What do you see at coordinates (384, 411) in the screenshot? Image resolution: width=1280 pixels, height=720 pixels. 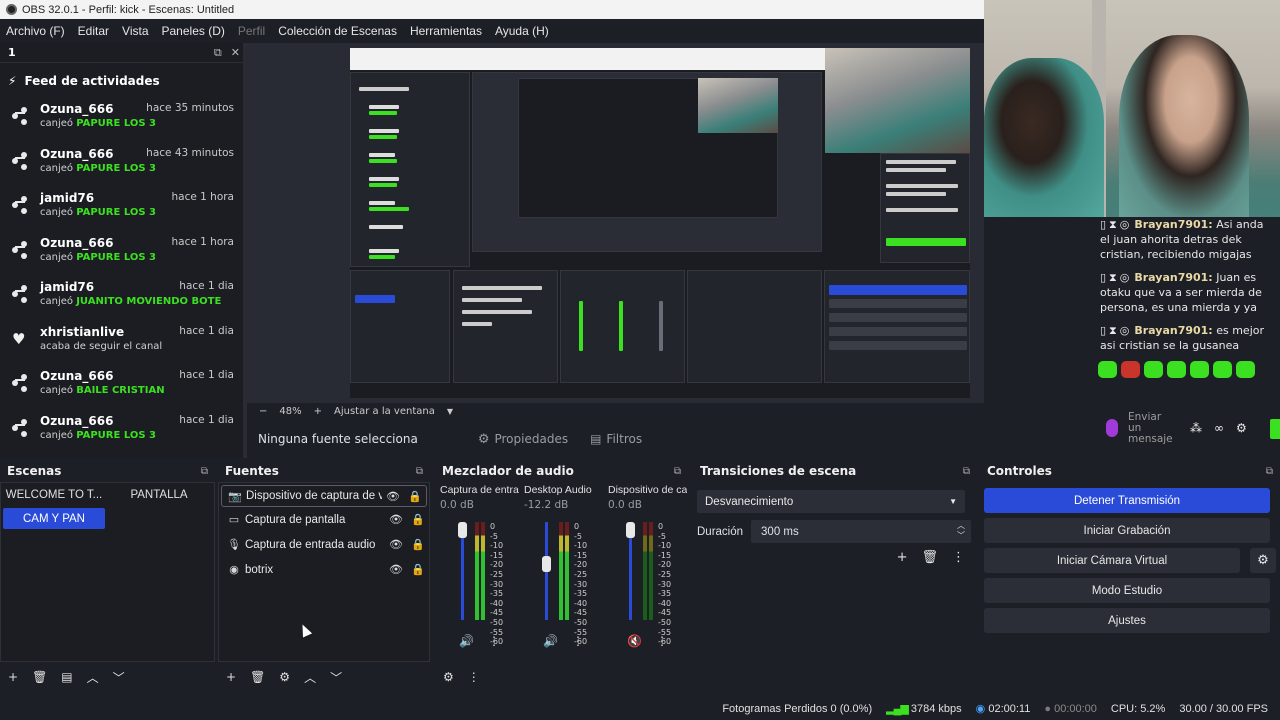 I see `fit-to-window-label: Ajustar a la ventana` at bounding box center [384, 411].